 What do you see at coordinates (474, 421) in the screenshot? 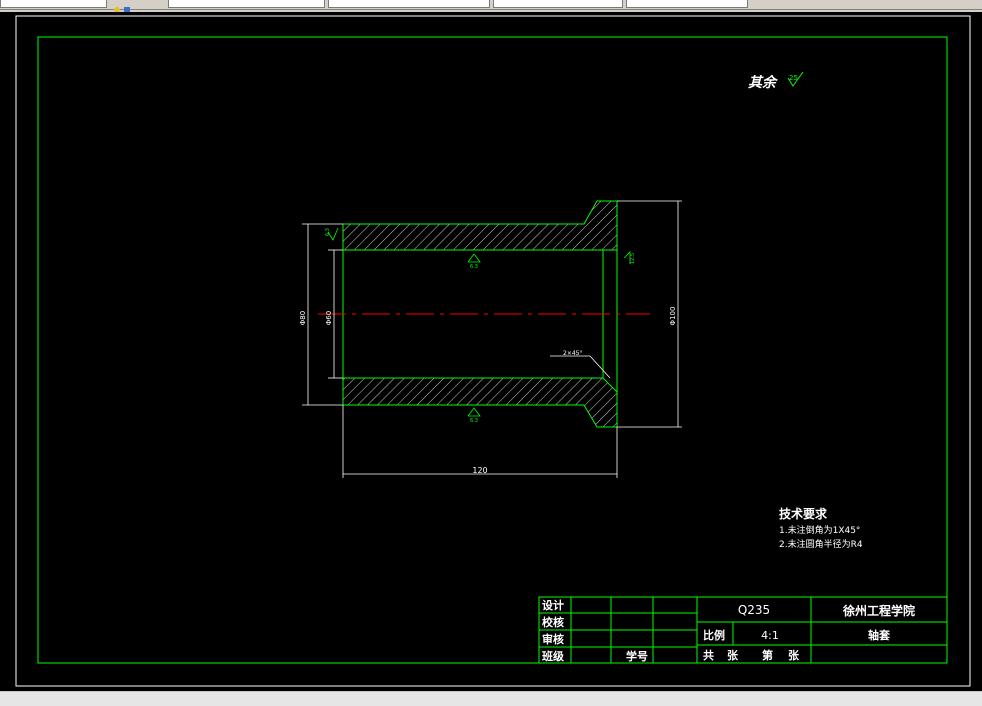
I see `rough-inner-bottom: 6.3` at bounding box center [474, 421].